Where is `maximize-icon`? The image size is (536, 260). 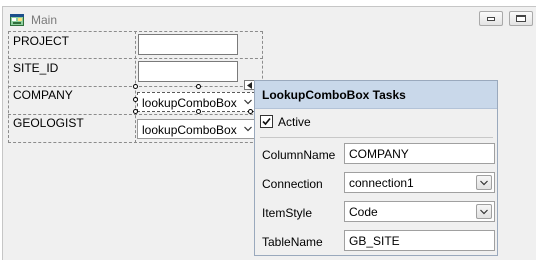
maximize-icon is located at coordinates (521, 18).